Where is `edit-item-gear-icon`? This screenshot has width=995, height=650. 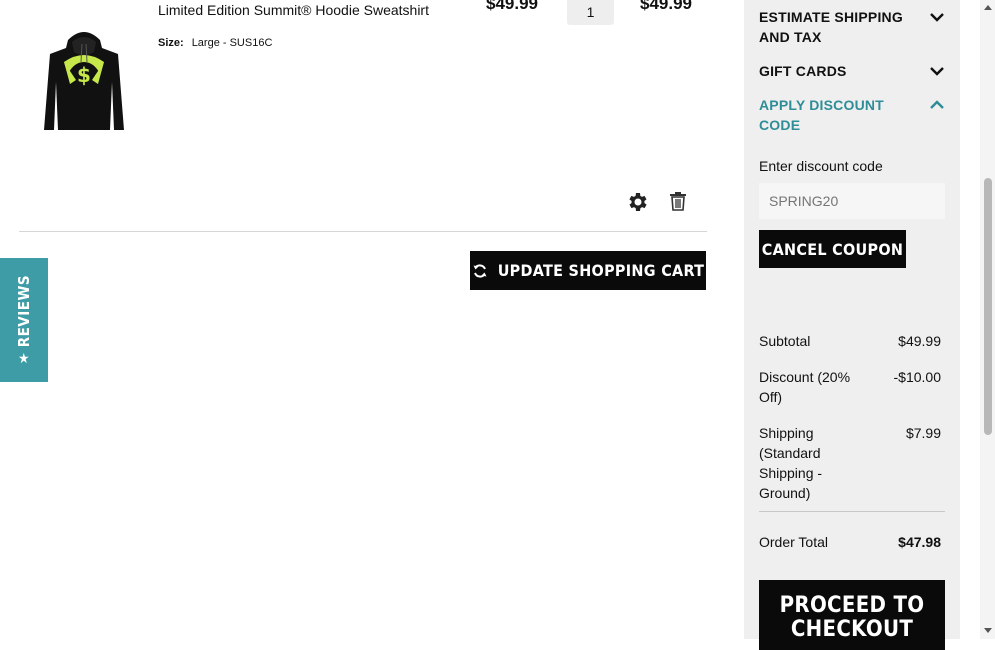
edit-item-gear-icon is located at coordinates (638, 202).